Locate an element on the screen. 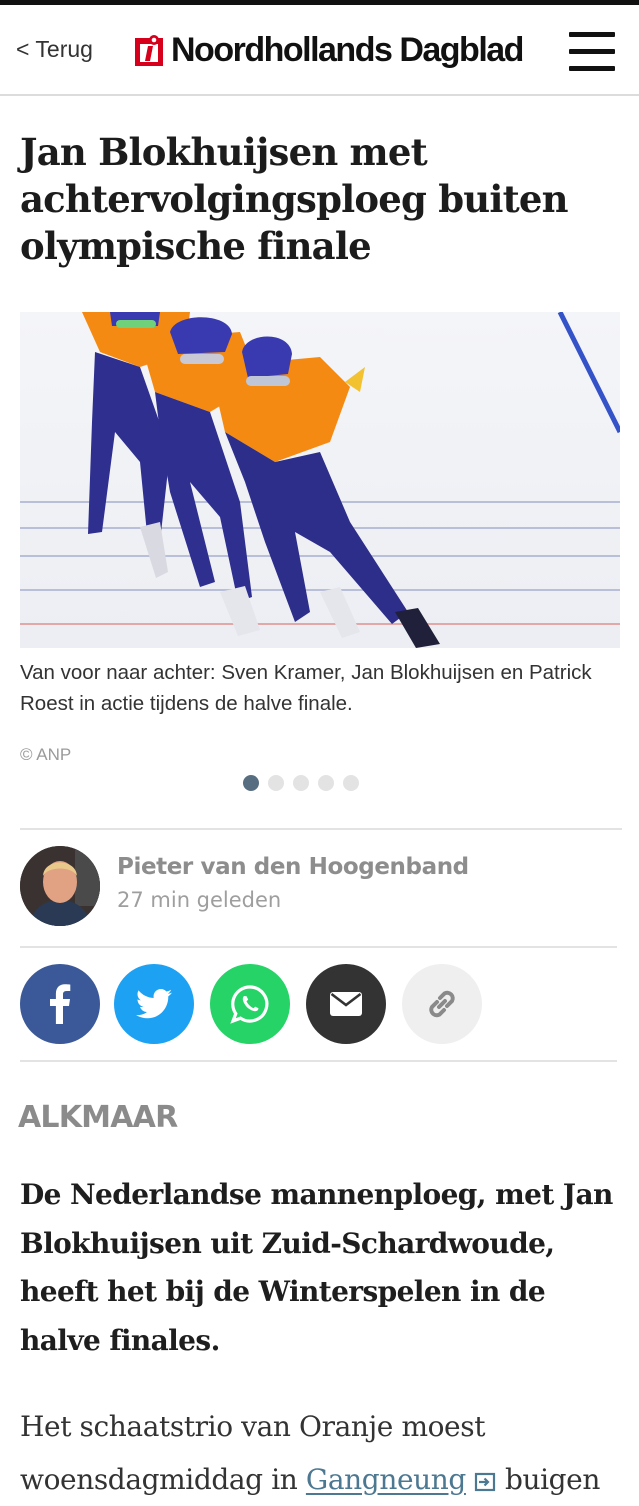  body-text: buigen is located at coordinates (548, 1479).